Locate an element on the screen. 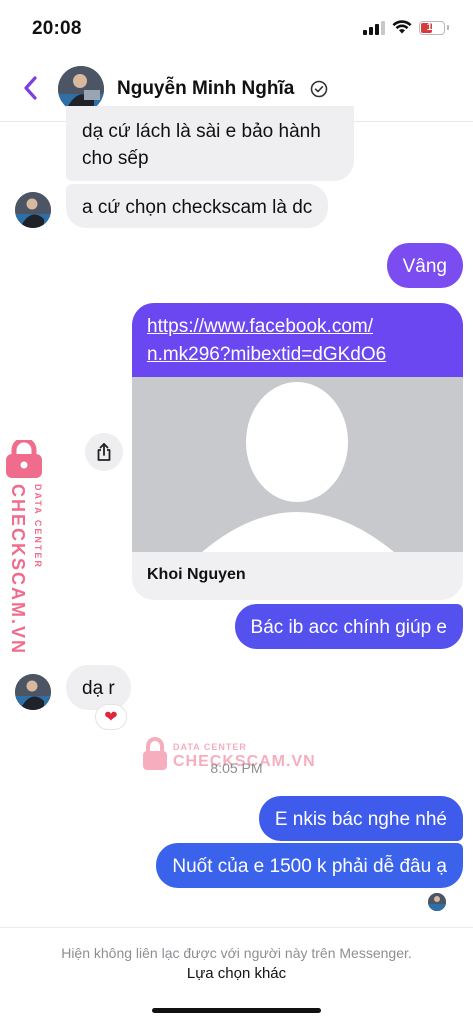 The height and width of the screenshot is (1024, 473). message-text: E nkis bác nghe nhé is located at coordinates (360, 819).